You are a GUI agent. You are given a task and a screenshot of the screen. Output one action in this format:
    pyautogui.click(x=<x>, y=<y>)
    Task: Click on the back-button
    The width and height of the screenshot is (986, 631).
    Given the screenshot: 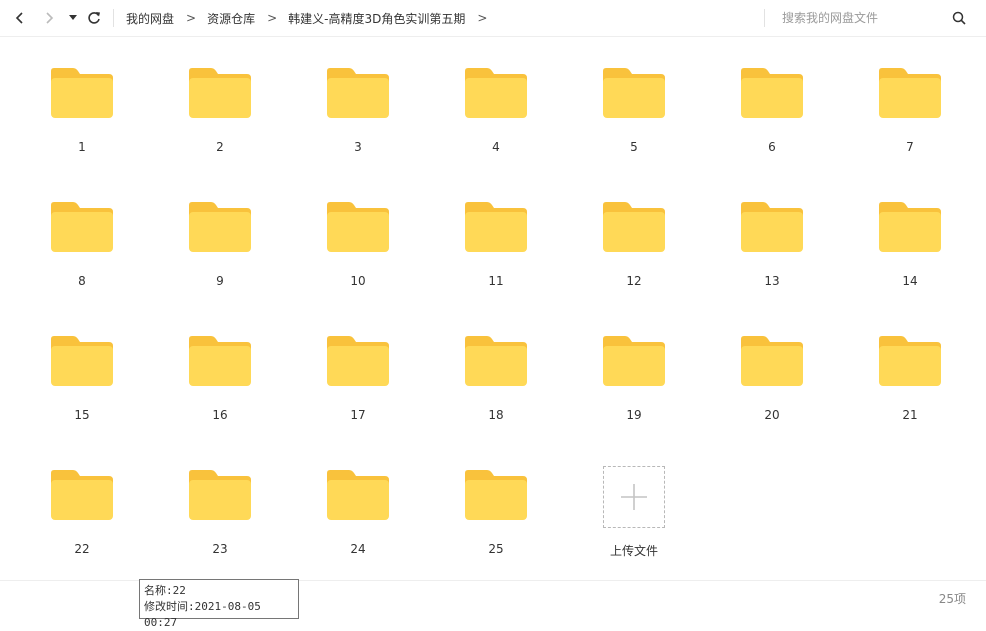 What is the action you would take?
    pyautogui.click(x=20, y=18)
    